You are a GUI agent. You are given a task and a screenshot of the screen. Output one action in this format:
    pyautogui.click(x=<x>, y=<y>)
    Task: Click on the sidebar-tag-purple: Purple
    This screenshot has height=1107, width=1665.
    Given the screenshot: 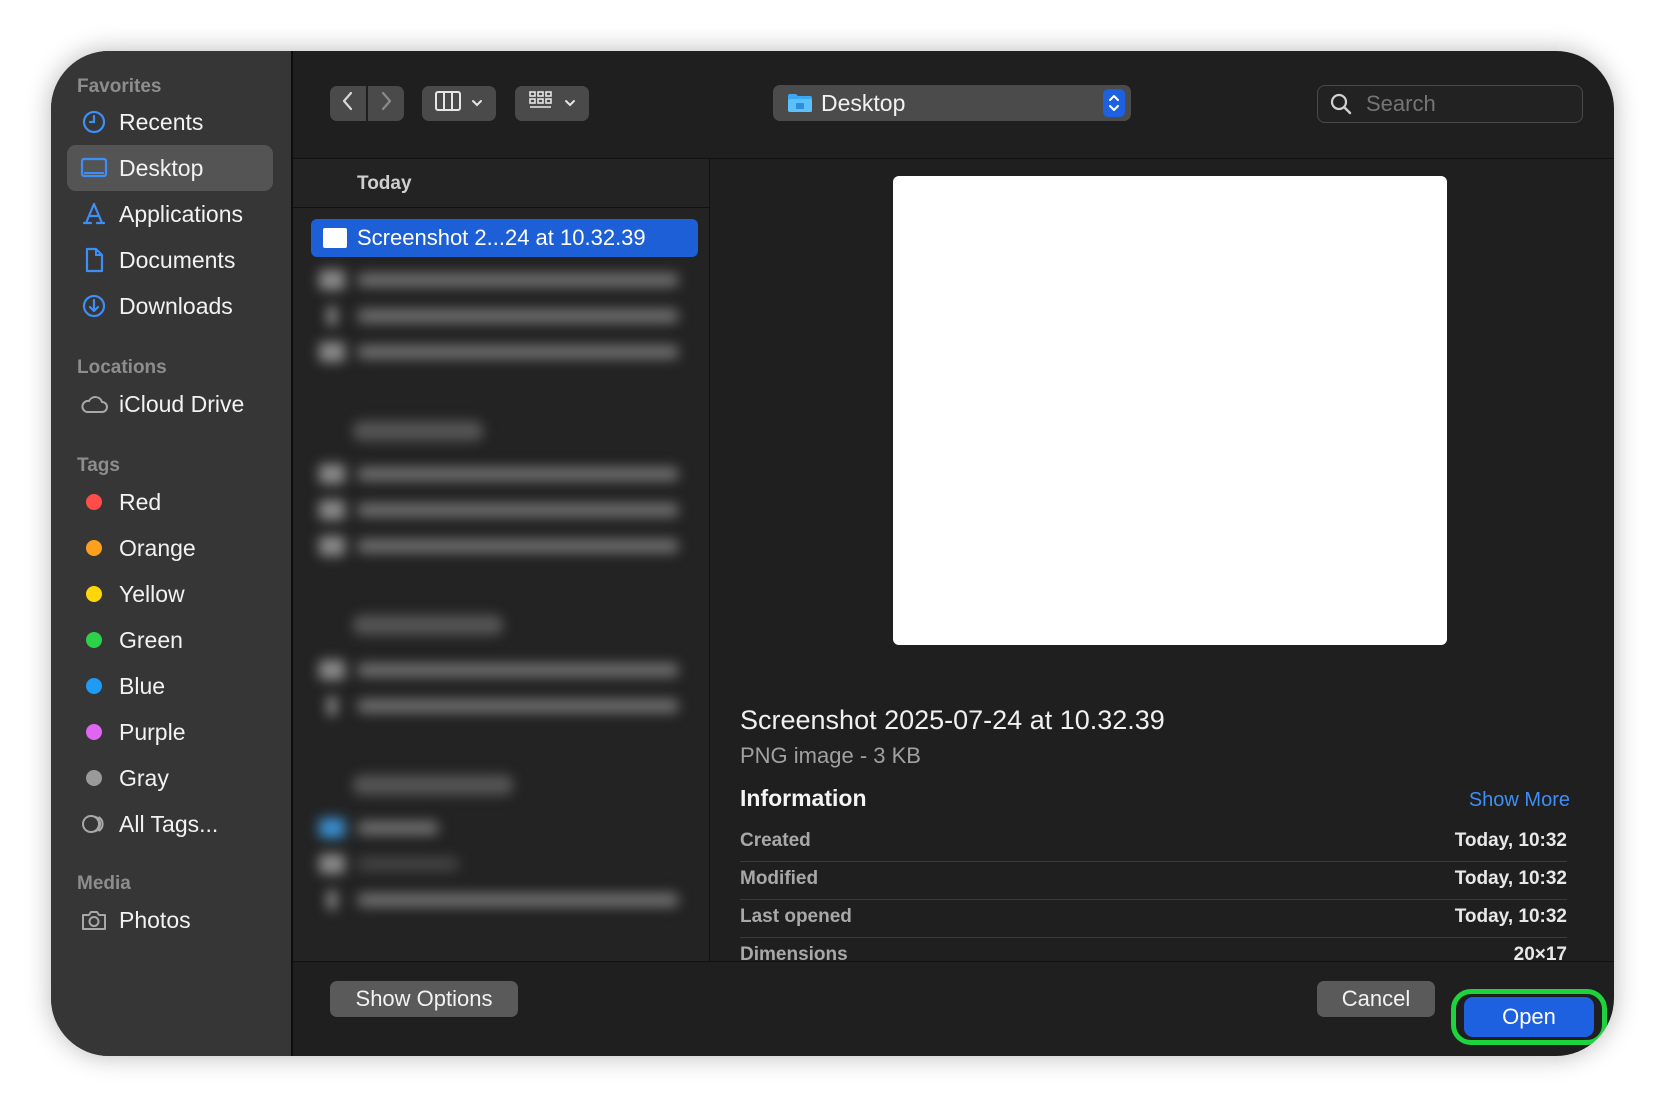 What is the action you would take?
    pyautogui.click(x=170, y=732)
    